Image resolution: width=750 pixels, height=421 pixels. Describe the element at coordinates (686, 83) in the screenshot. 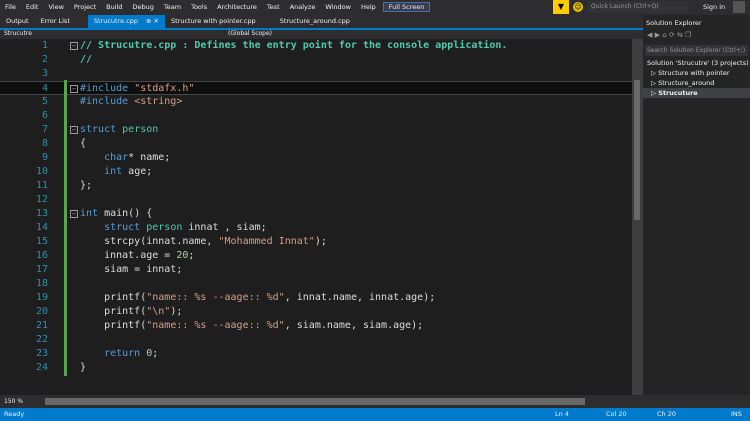

I see `project-label: Structure_around` at that location.